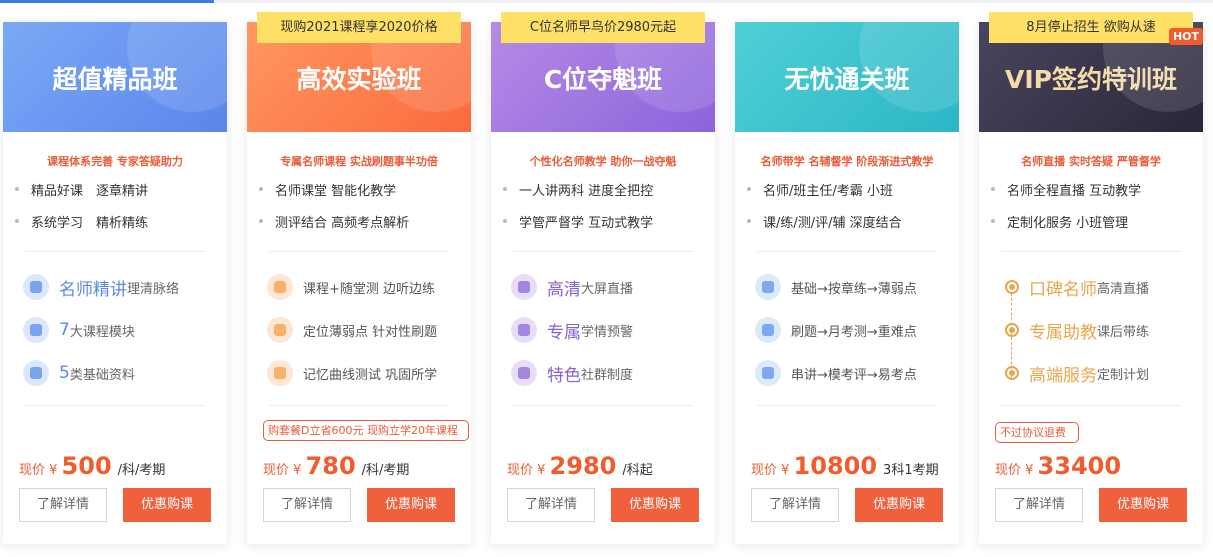 This screenshot has height=557, width=1213. Describe the element at coordinates (583, 466) in the screenshot. I see `price-amount: 2980` at that location.